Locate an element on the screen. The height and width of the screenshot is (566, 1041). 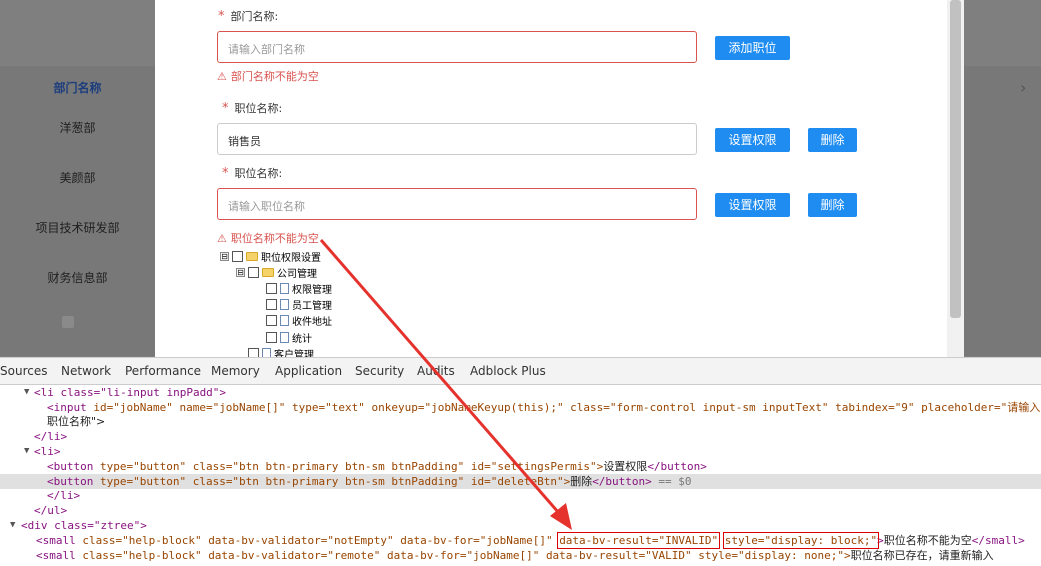
tree-node: 统计 is located at coordinates (289, 336).